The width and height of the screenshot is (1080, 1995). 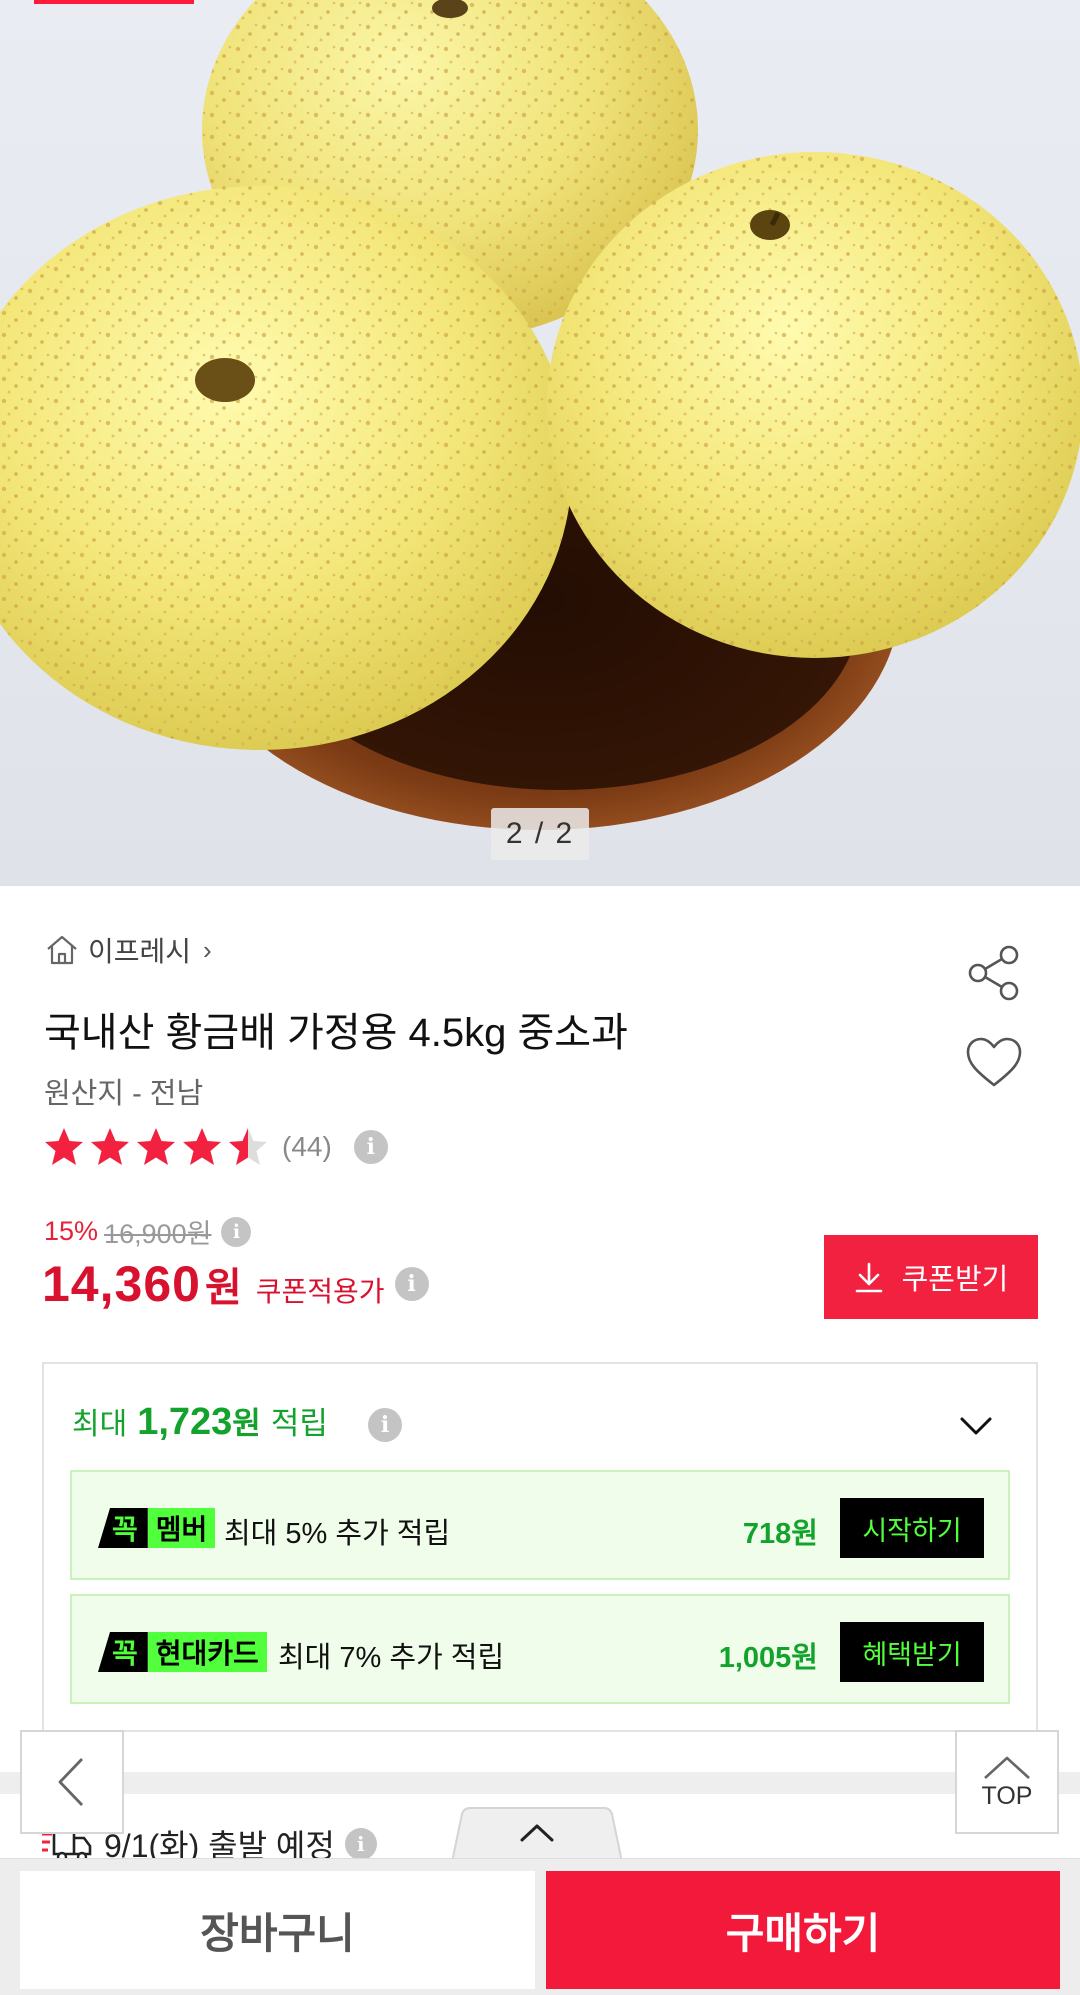 What do you see at coordinates (277, 1930) in the screenshot?
I see `add-to-cart-button: 장바구니` at bounding box center [277, 1930].